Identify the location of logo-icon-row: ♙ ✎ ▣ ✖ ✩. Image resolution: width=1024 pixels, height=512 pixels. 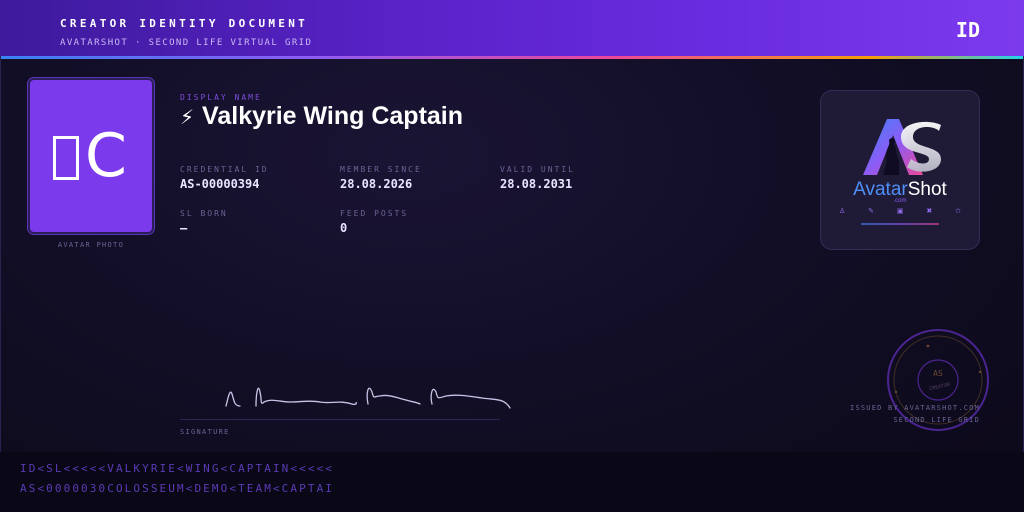
(900, 213).